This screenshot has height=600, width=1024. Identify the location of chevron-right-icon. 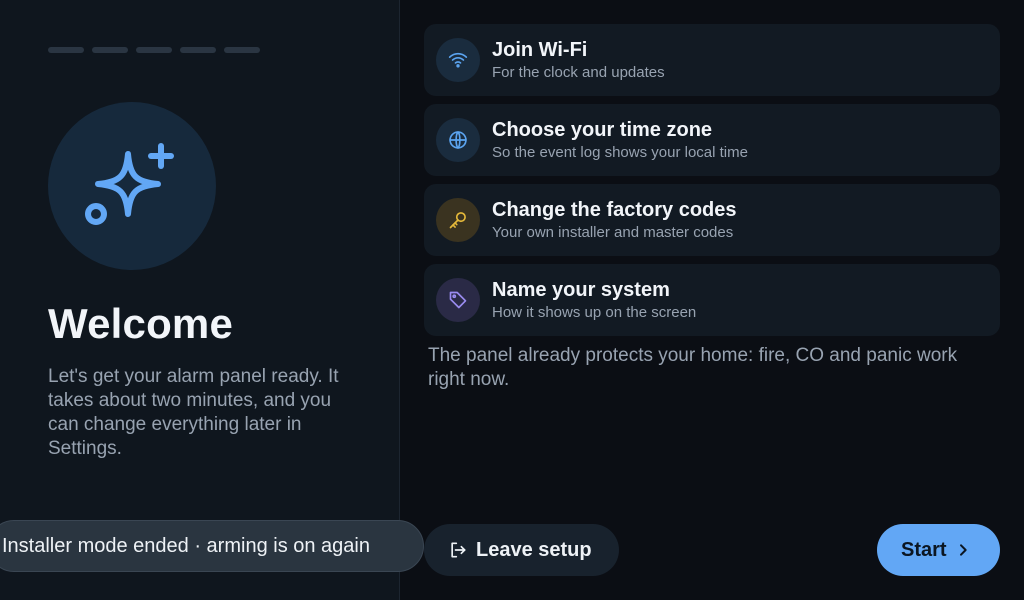
(963, 550).